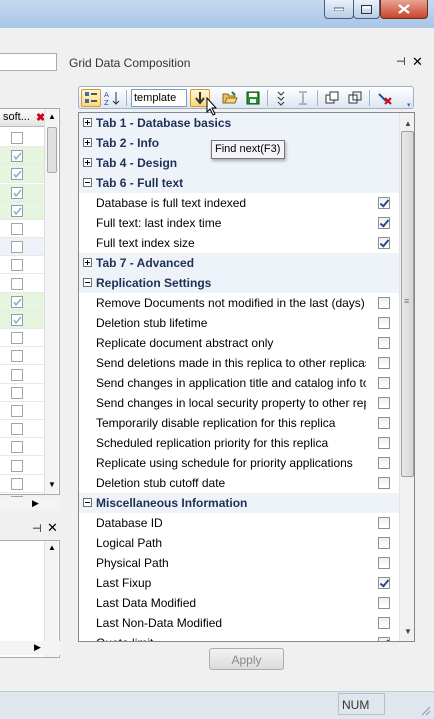 The image size is (434, 719). Describe the element at coordinates (239, 583) in the screenshot. I see `property-row: Last Fixup` at that location.